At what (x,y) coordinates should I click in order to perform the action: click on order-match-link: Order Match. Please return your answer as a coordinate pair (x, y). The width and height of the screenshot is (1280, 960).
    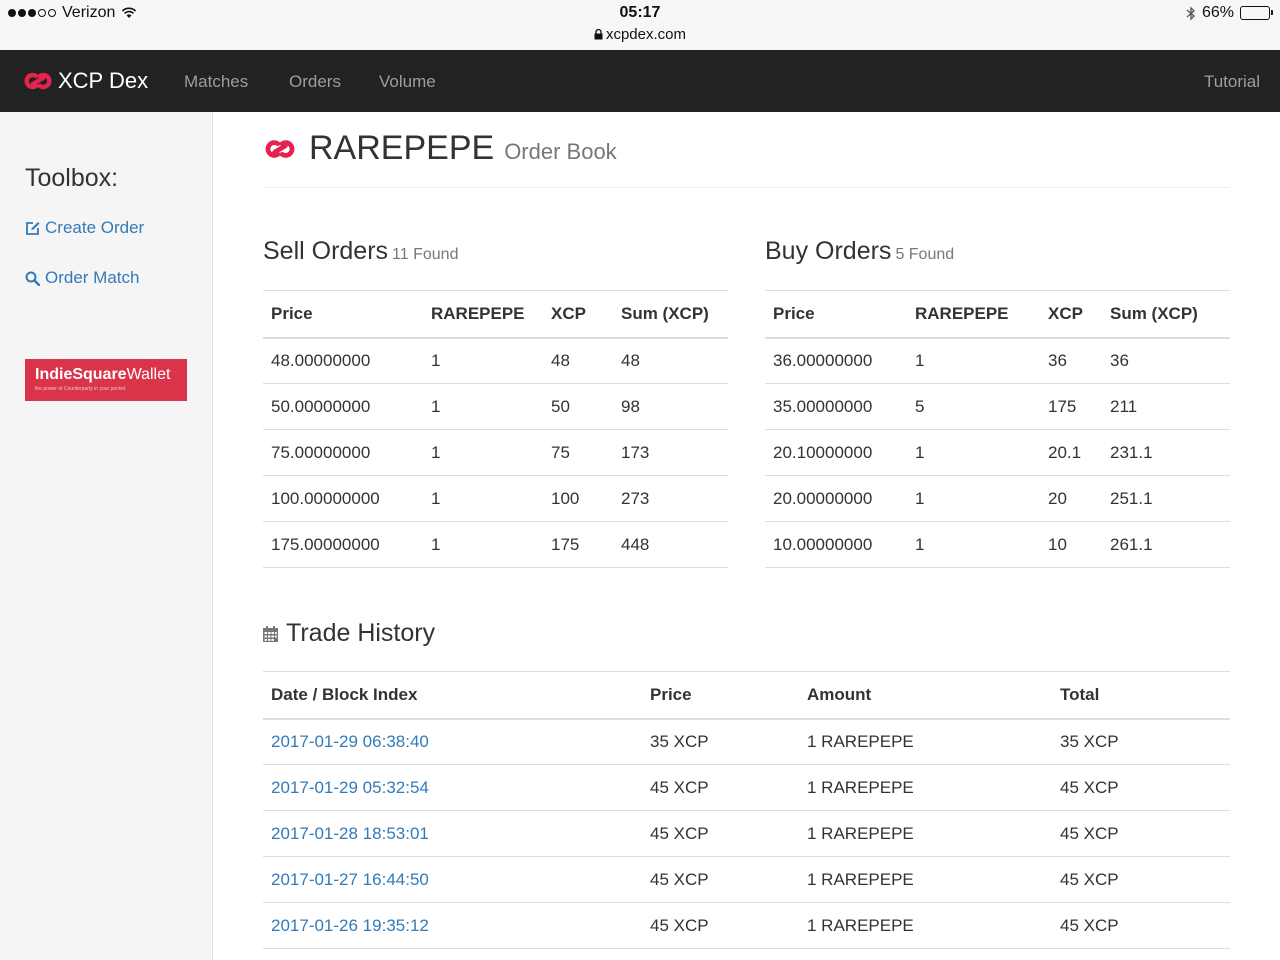
    Looking at the image, I should click on (82, 278).